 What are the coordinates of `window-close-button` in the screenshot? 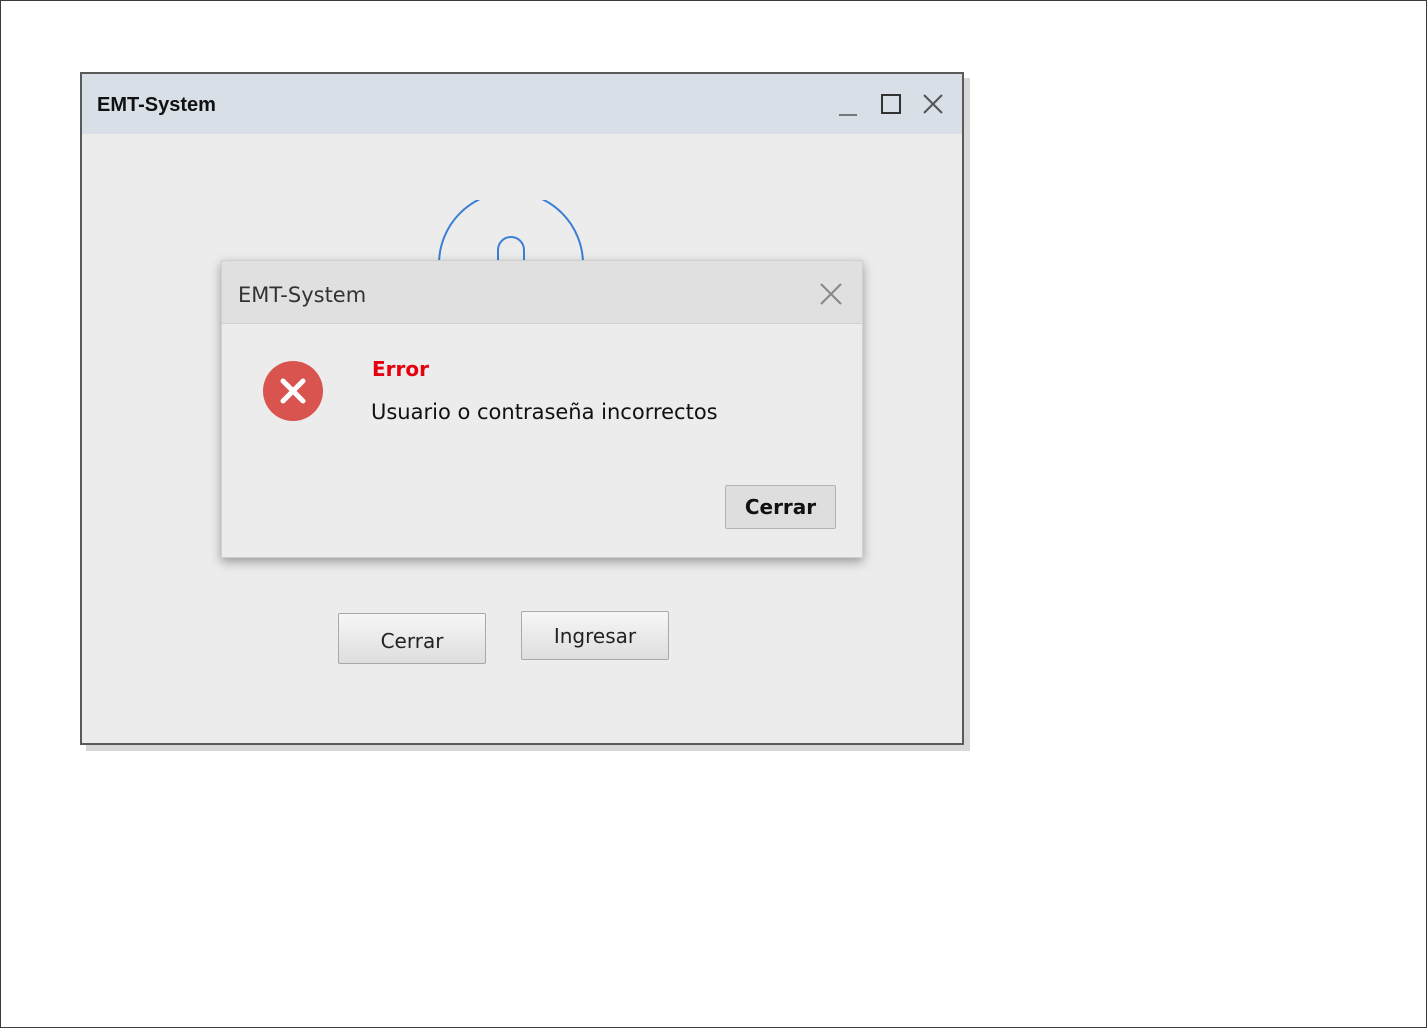 It's located at (933, 104).